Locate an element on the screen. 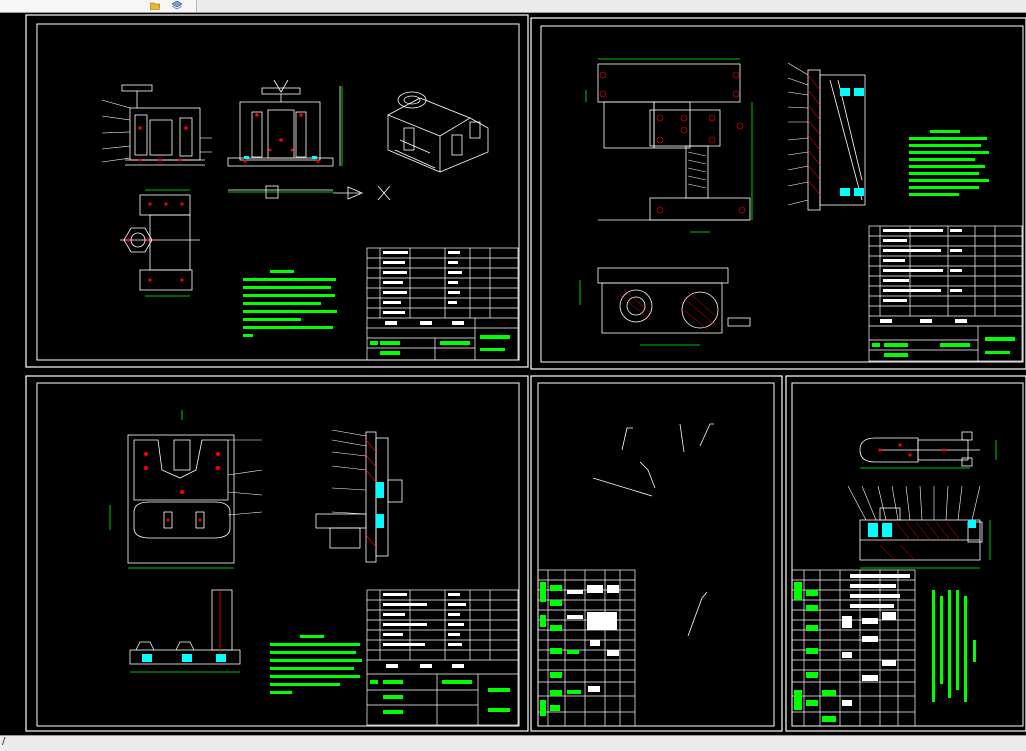  toolbar is located at coordinates (513, 6).